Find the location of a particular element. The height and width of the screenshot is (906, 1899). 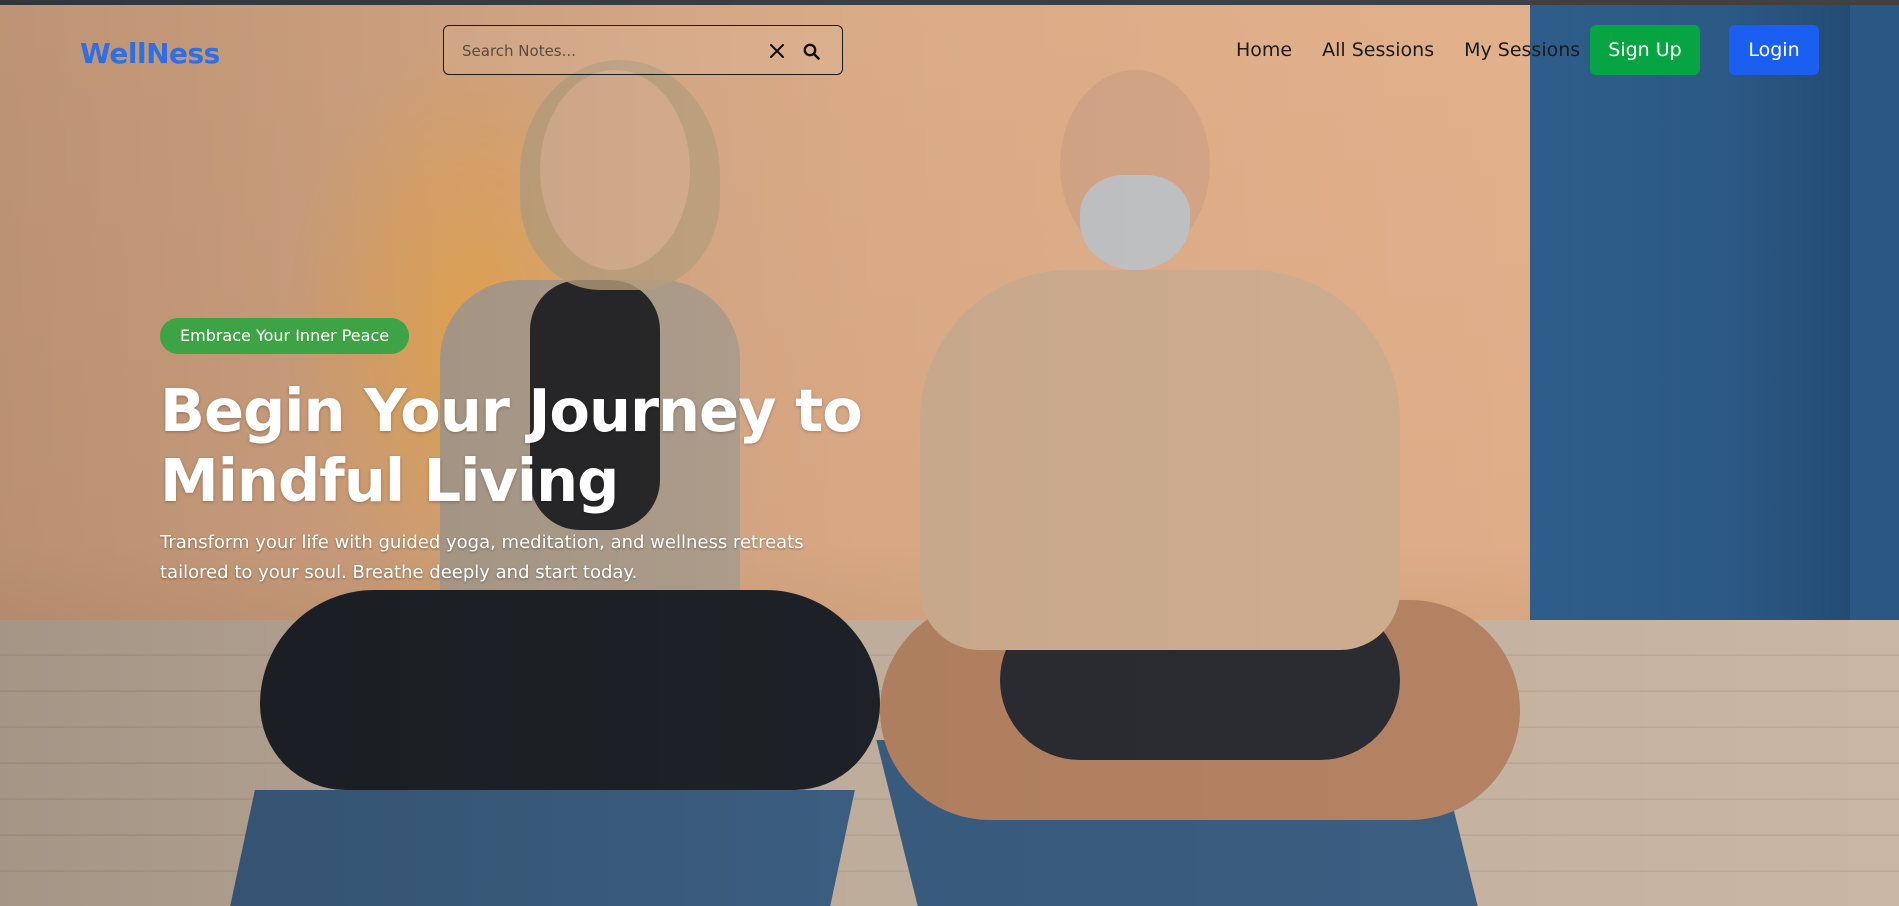

nav-link-home: Home is located at coordinates (1264, 50).